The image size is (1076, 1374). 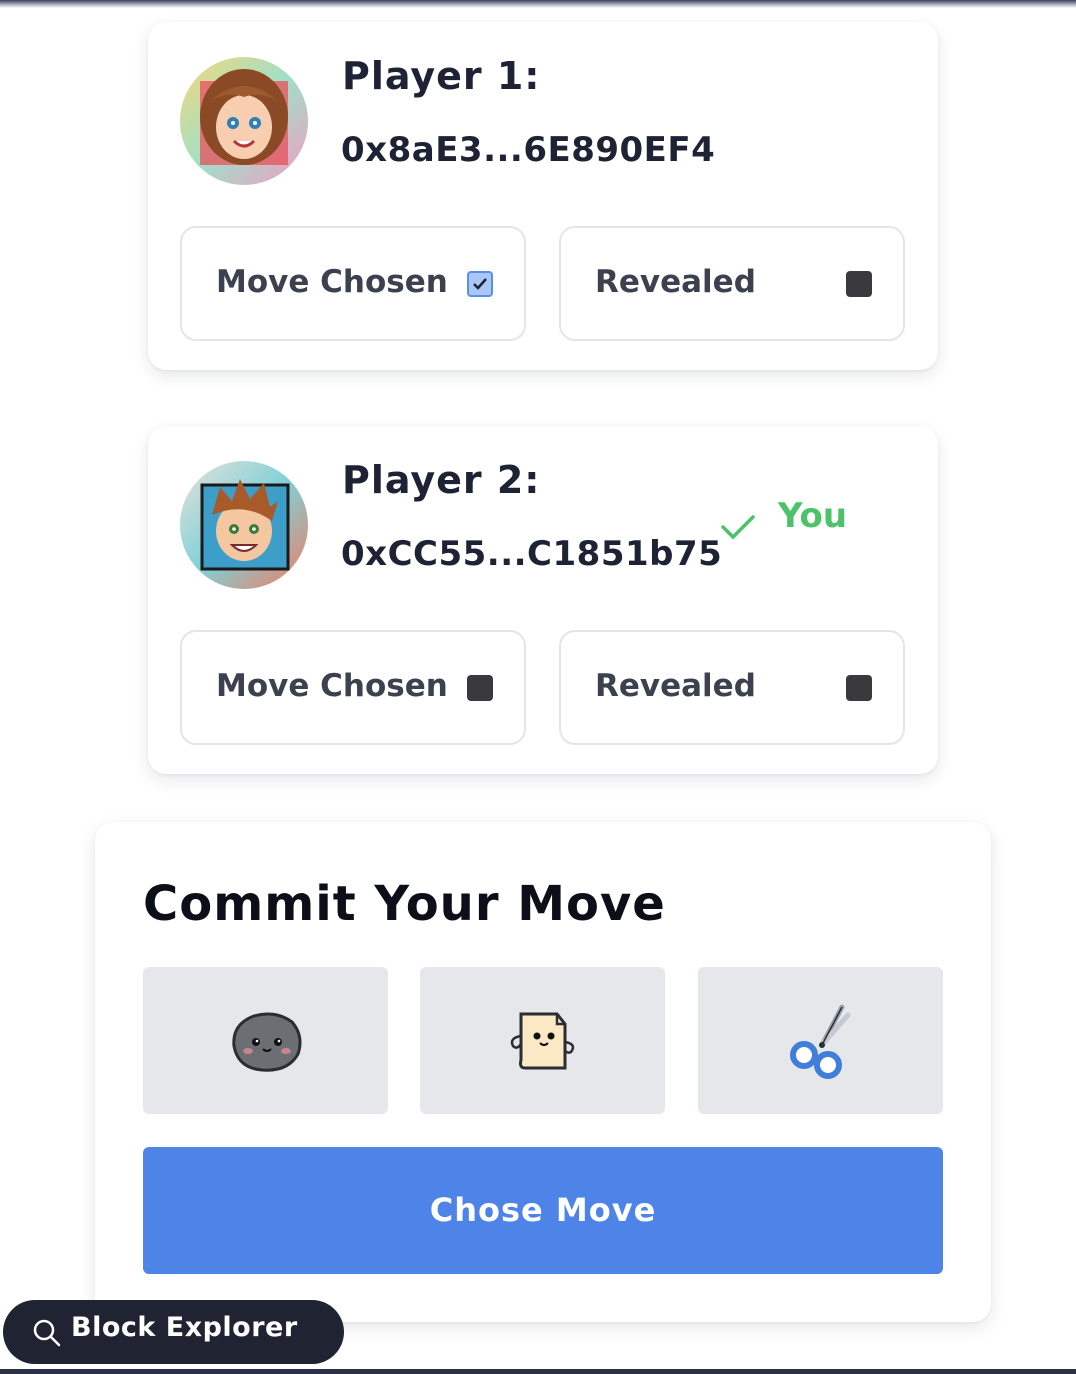 I want to click on paper-icon, so click(x=542, y=1040).